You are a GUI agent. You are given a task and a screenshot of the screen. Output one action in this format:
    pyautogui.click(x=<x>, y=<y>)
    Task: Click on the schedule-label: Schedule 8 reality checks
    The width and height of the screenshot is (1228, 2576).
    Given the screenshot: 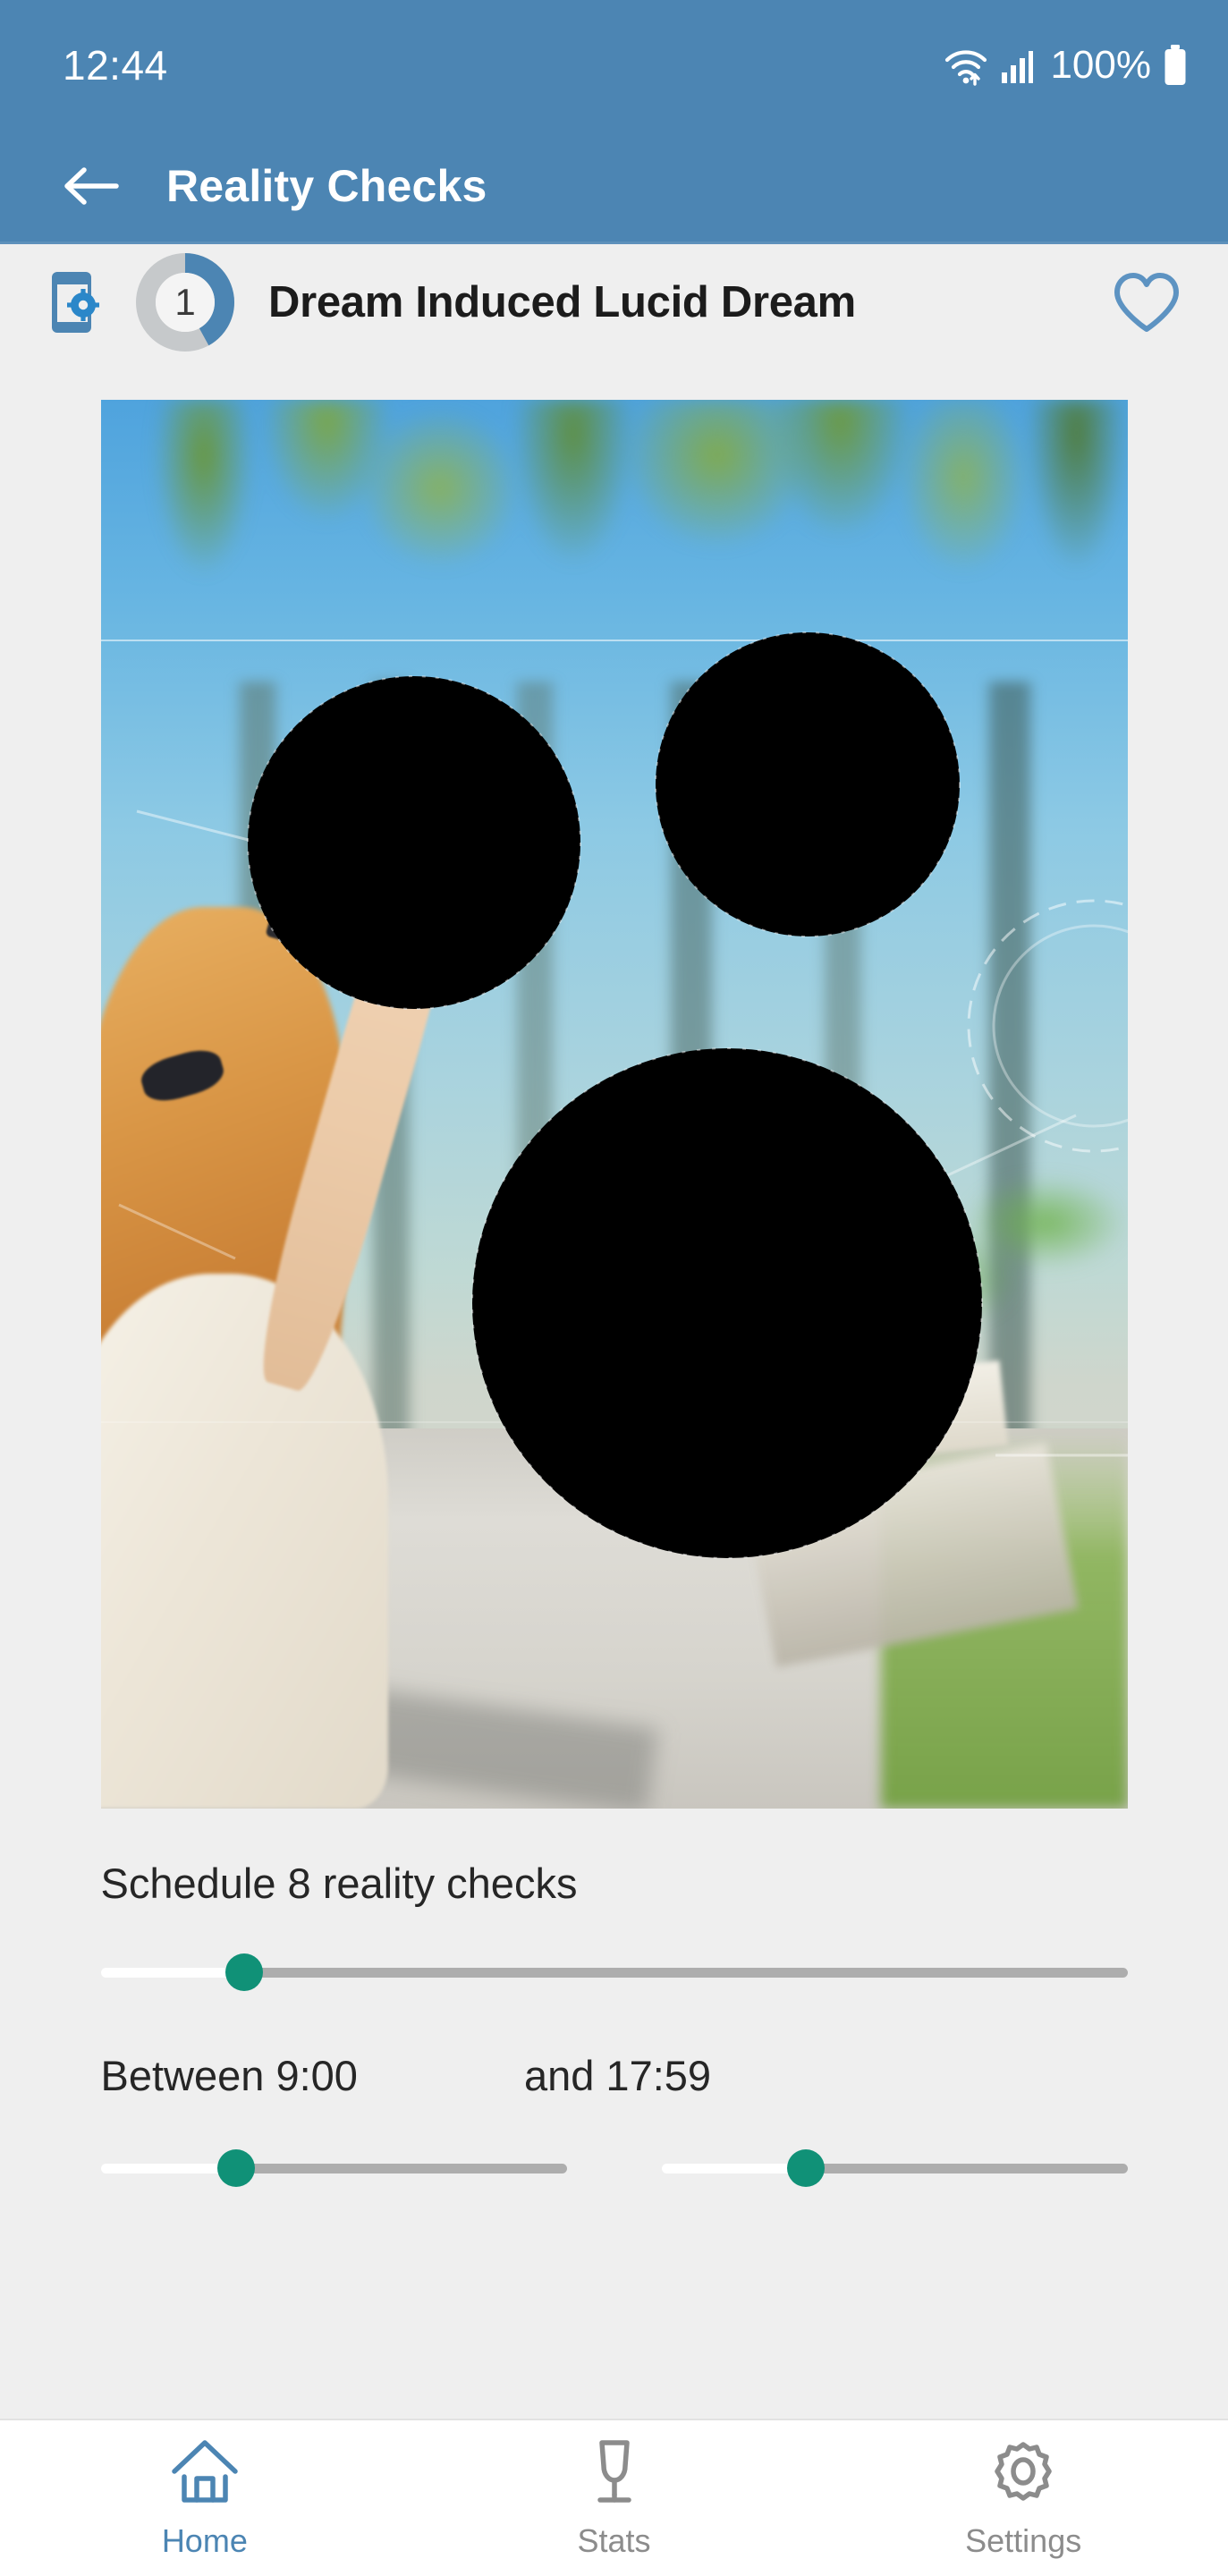 What is the action you would take?
    pyautogui.click(x=339, y=1883)
    